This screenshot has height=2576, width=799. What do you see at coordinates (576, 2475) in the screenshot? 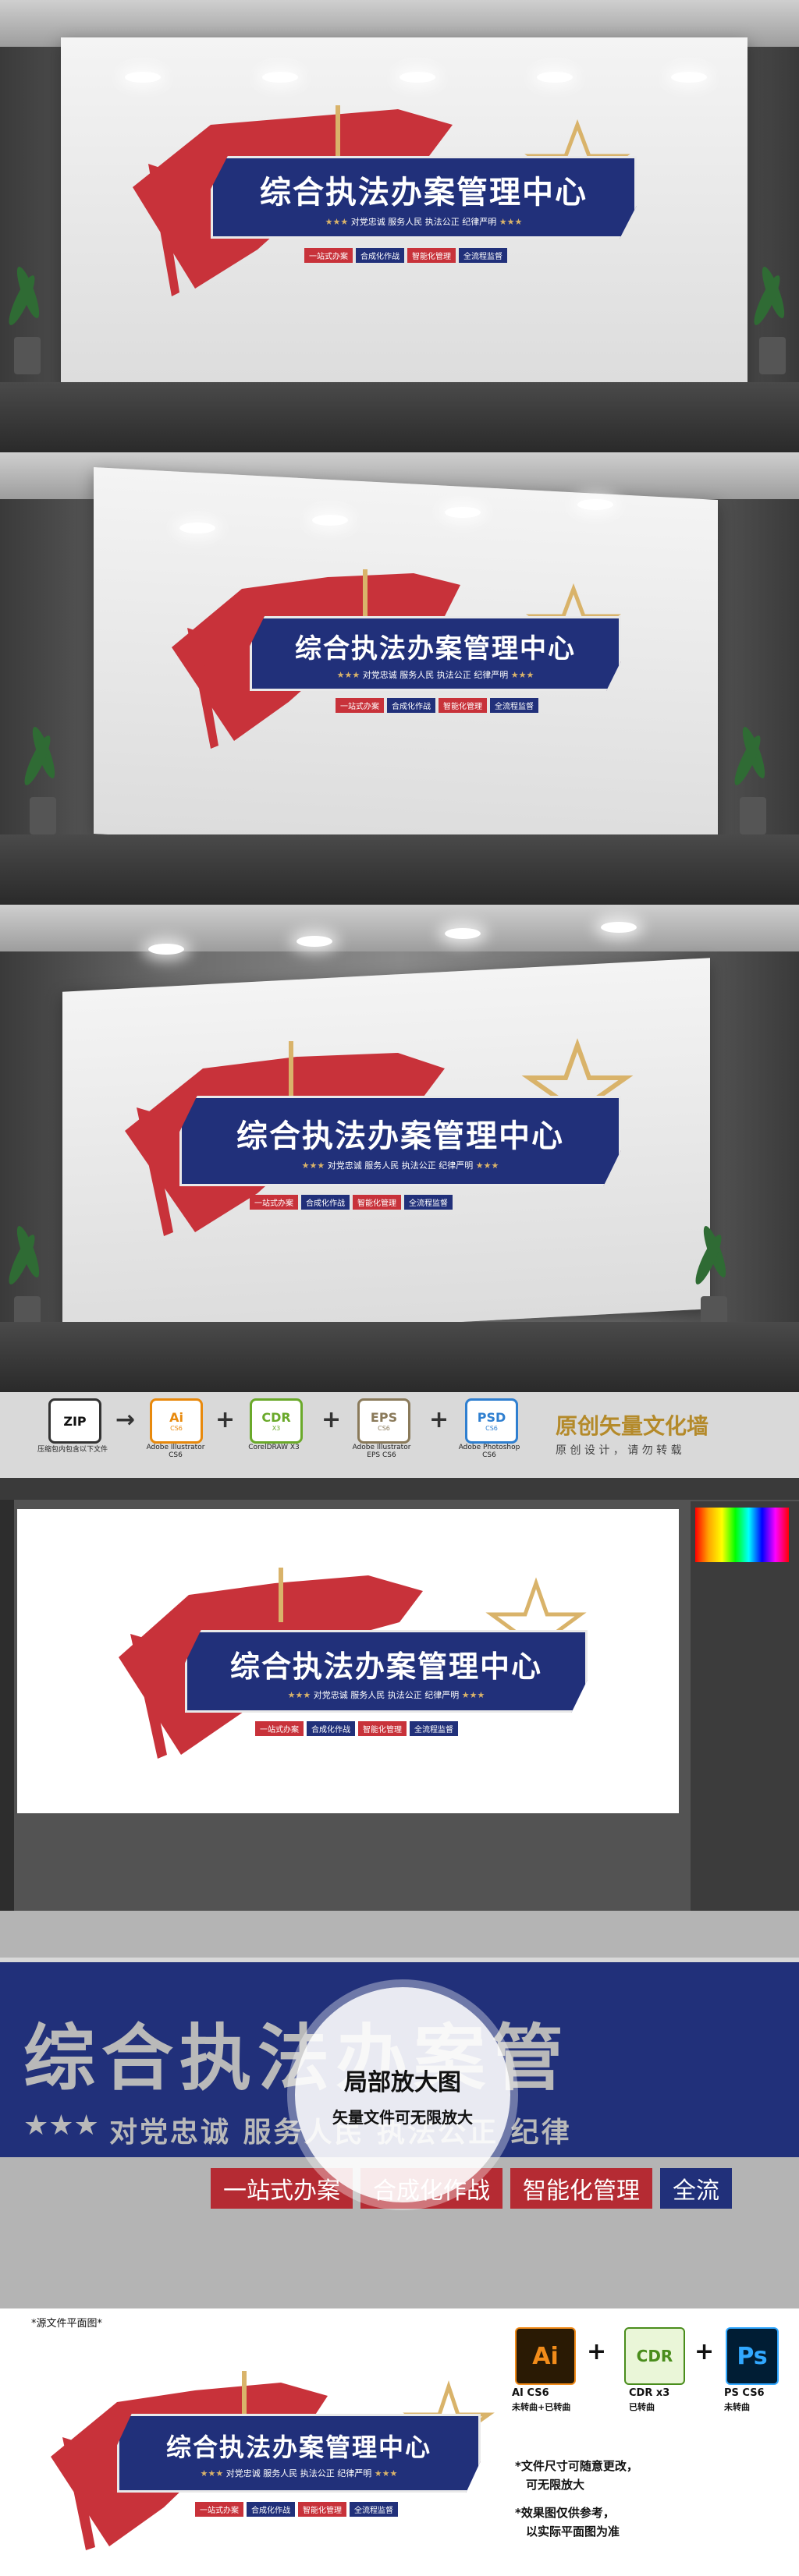
I see `size-note: *文件尺寸可随意更改， 可无限放大` at bounding box center [576, 2475].